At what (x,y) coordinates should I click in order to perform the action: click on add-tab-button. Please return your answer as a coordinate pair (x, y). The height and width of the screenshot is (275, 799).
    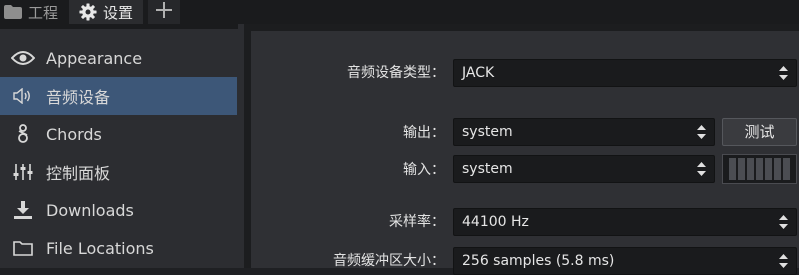
    Looking at the image, I should click on (164, 12).